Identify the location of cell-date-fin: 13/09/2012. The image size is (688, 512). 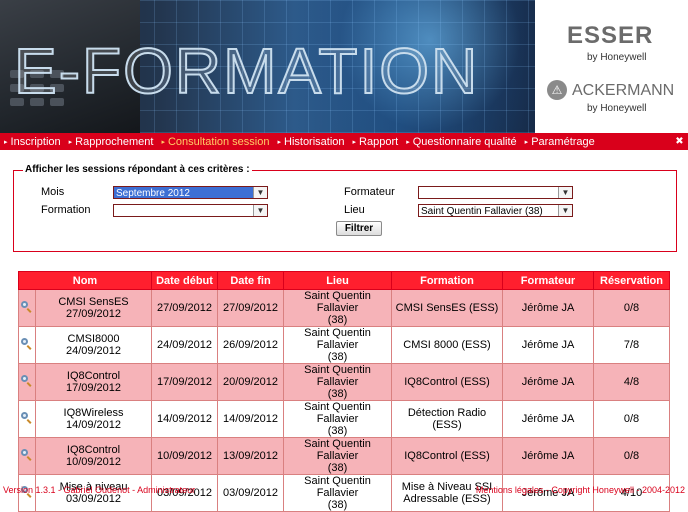
(250, 456).